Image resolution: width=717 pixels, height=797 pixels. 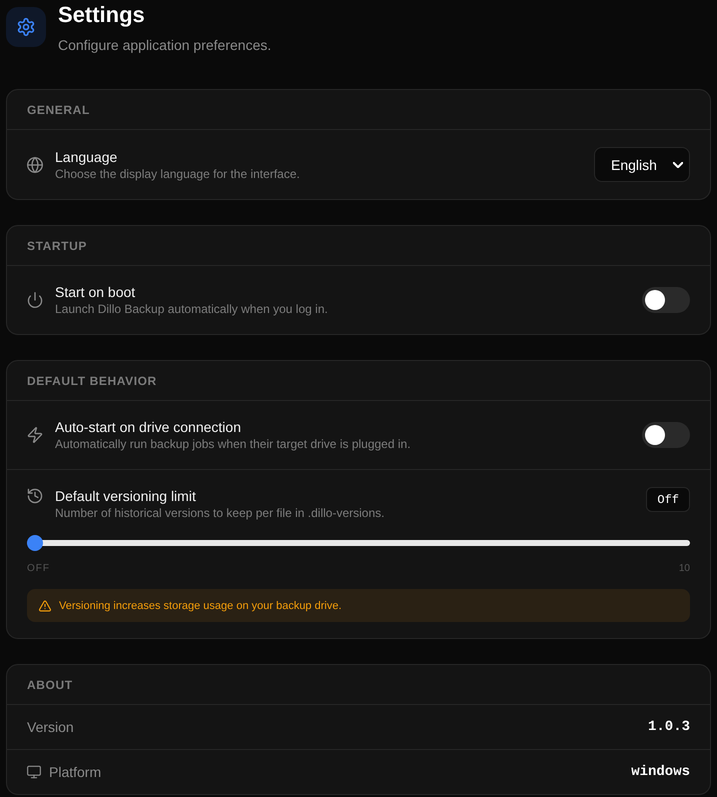 I want to click on setting-description: Automatically run backup jobs when their target drive is plugged in., so click(x=233, y=444).